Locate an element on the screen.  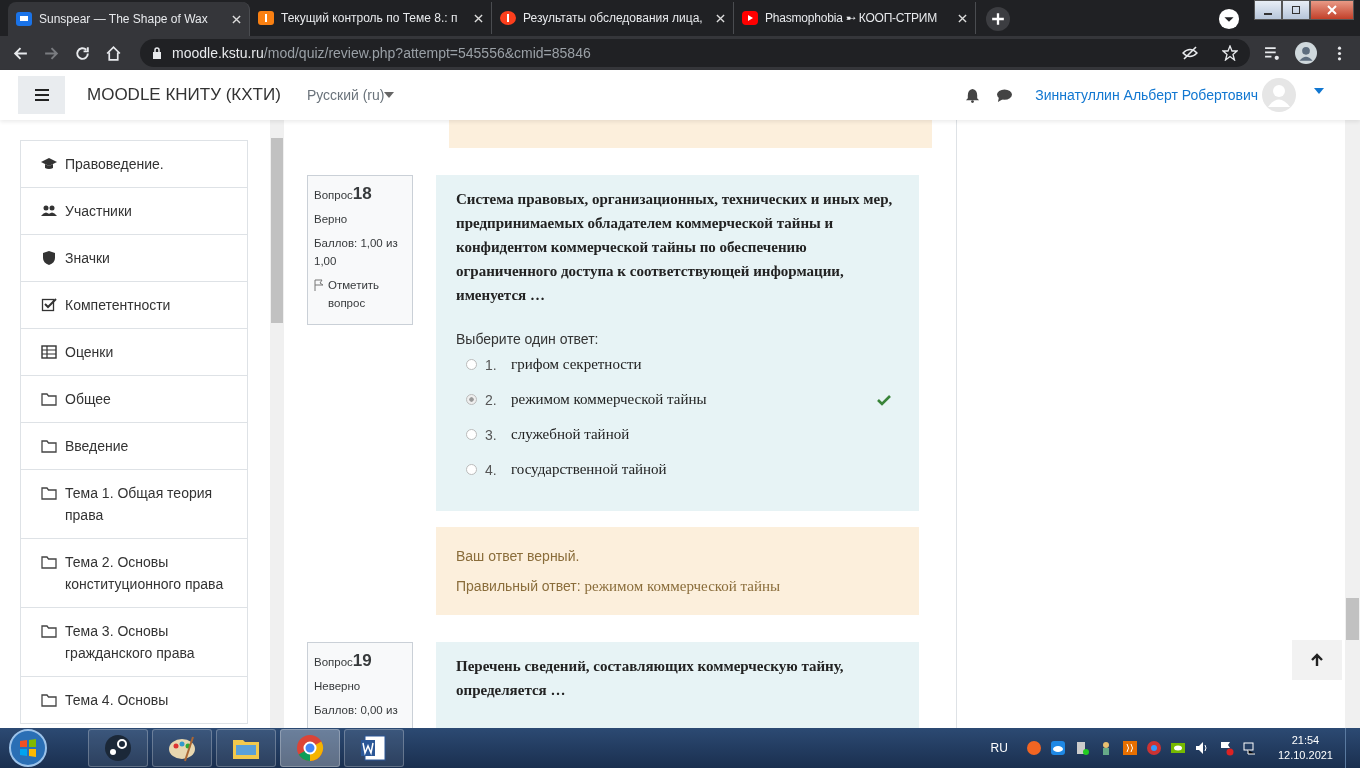
nav-item: Тема 1. Общая теория права is located at coordinates (134, 504).